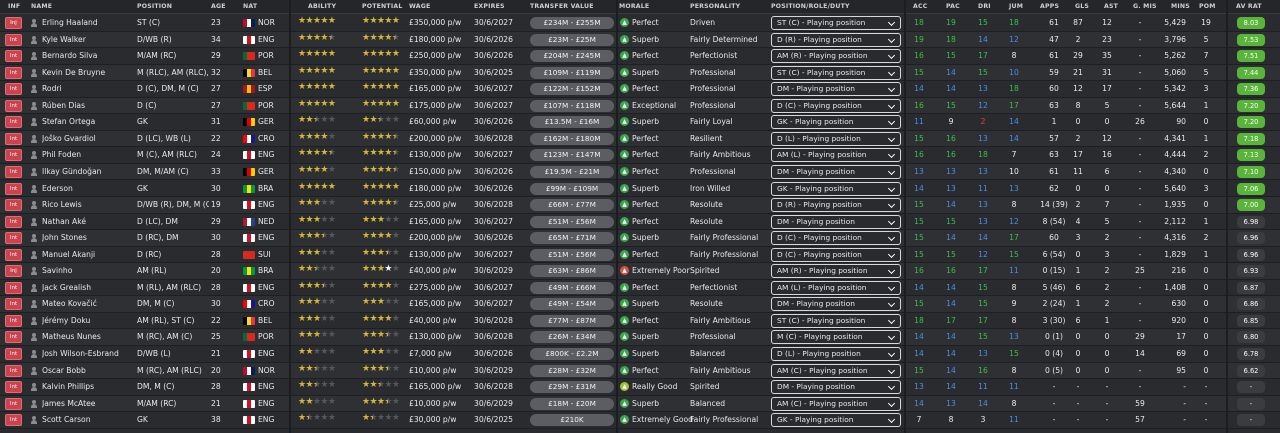  I want to click on player-name: Jack Grealish, so click(89, 288).